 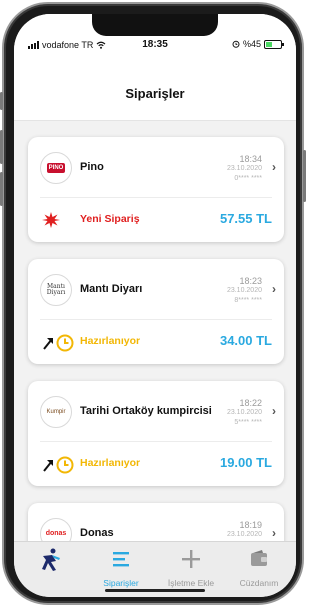 I want to click on status-right: %45, so click(x=258, y=44).